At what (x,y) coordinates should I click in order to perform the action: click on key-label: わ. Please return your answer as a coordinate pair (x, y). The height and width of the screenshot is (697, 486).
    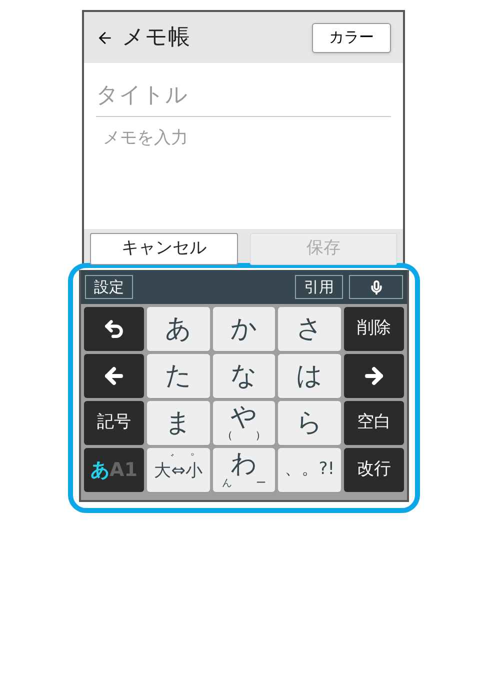
    Looking at the image, I should click on (244, 464).